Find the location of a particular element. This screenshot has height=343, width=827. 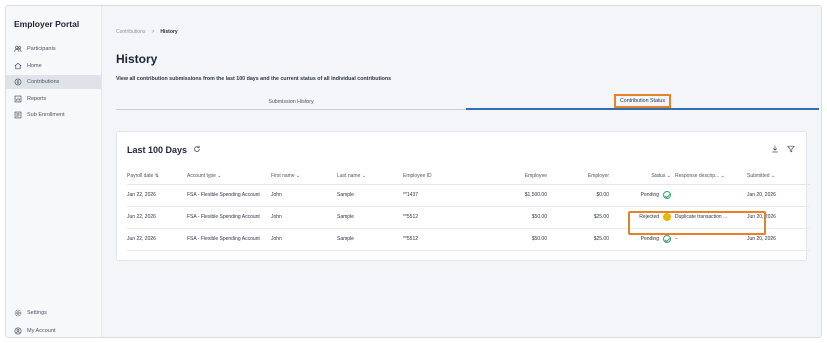

tab-label: Contribution Status is located at coordinates (642, 101).